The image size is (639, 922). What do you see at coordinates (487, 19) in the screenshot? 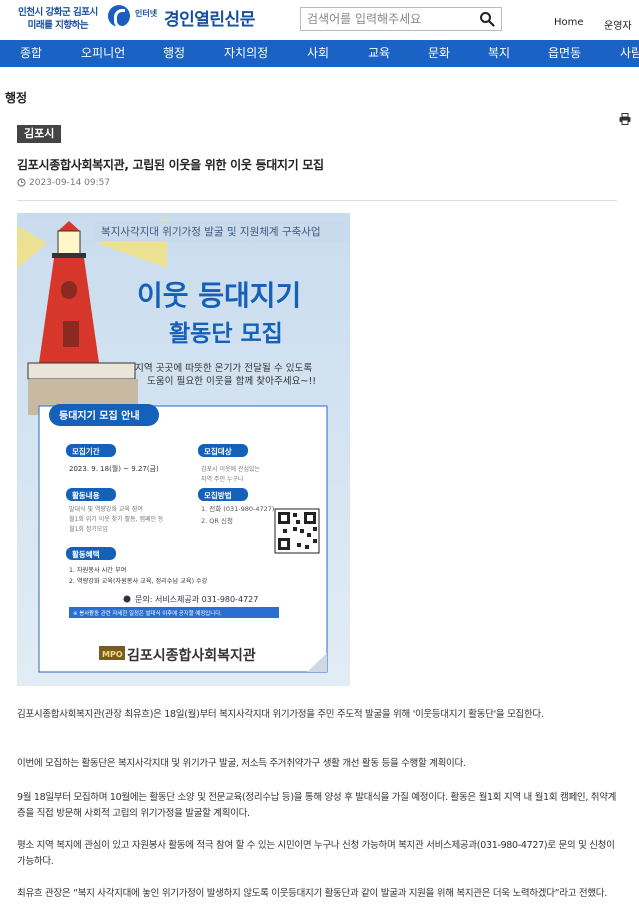
I see `search-icon` at bounding box center [487, 19].